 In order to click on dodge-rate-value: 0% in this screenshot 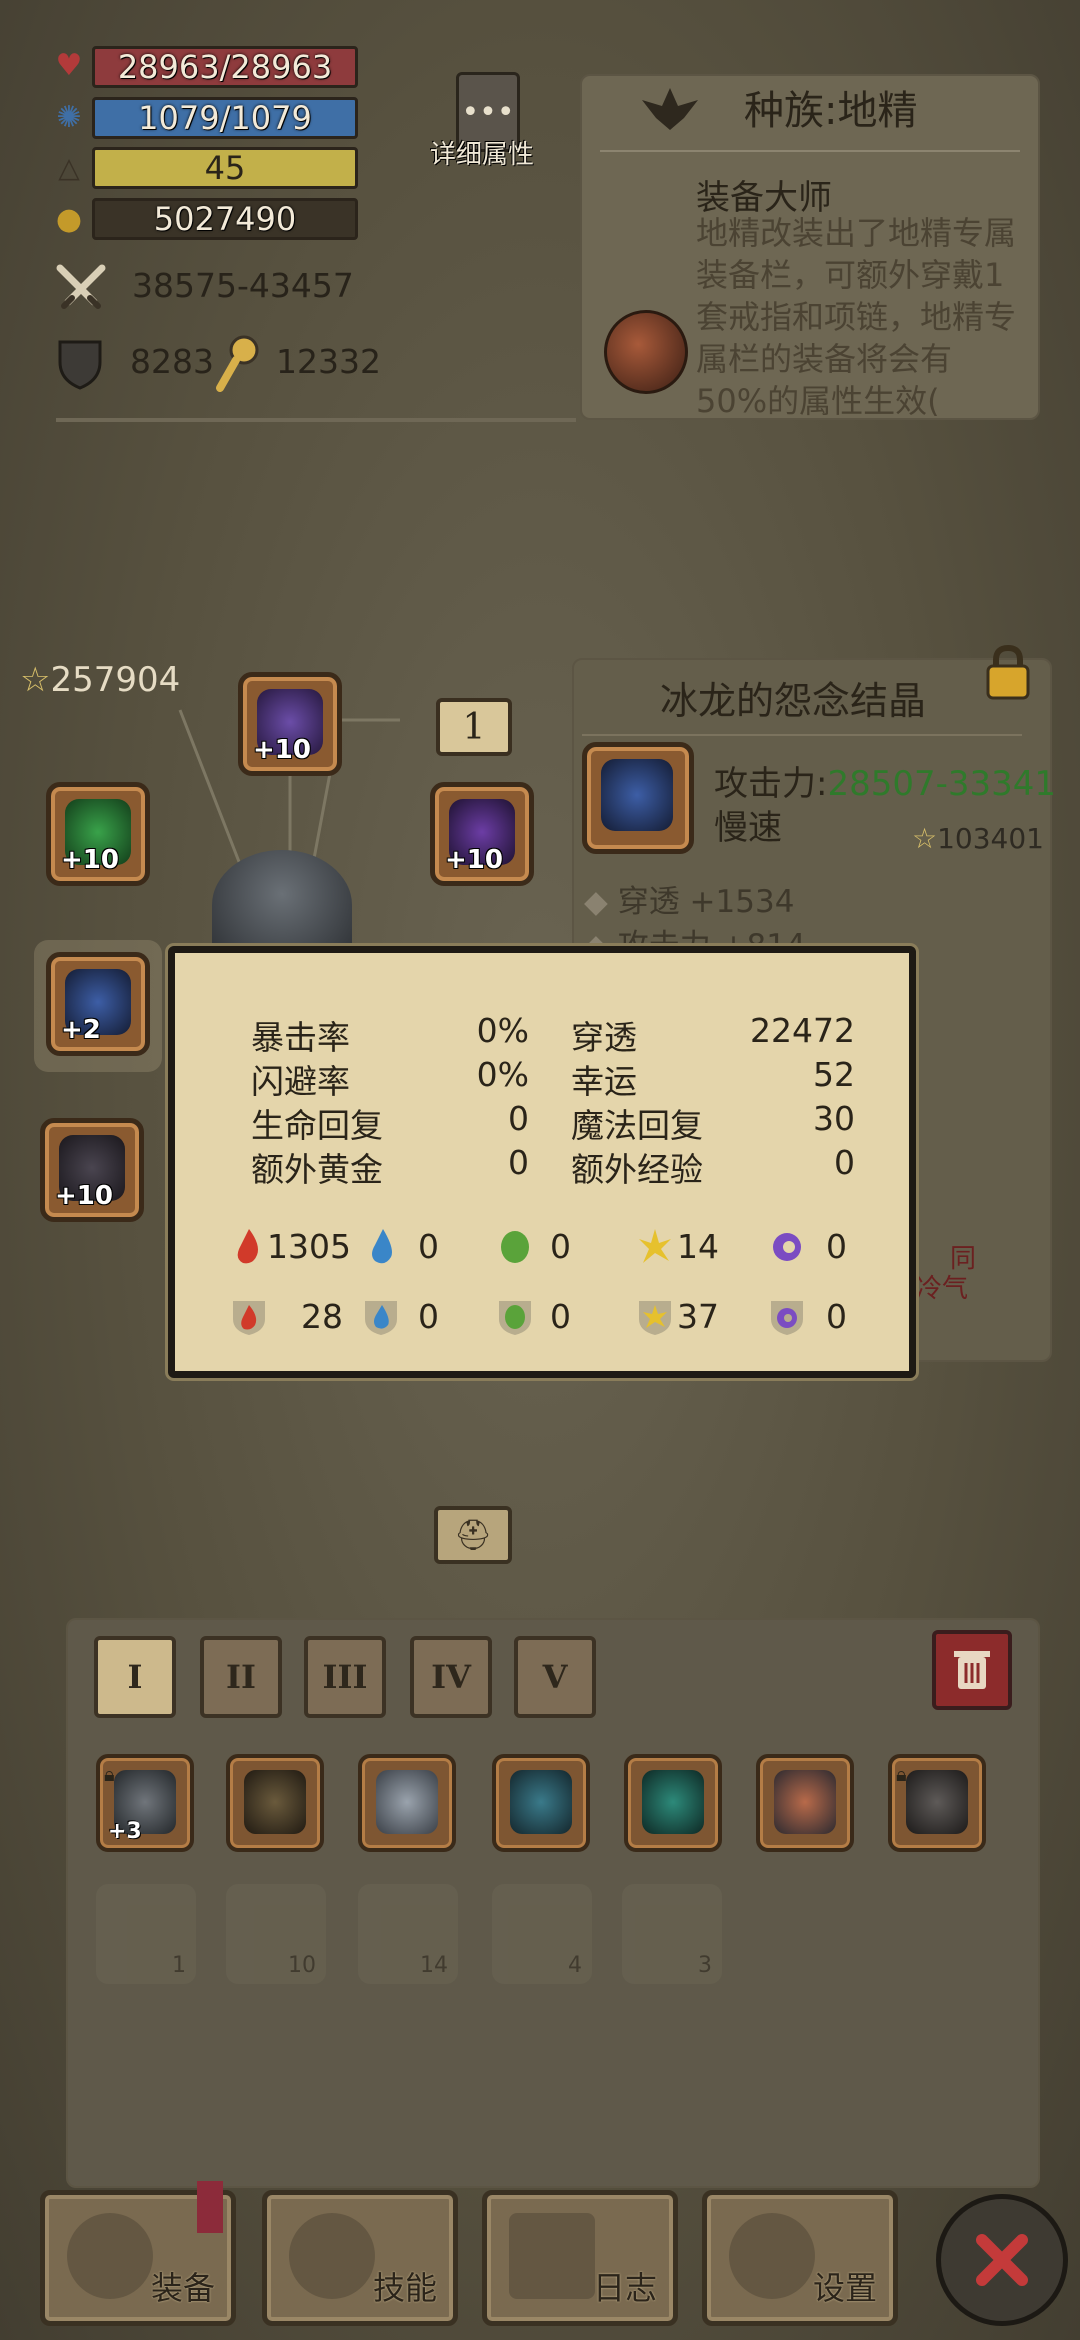, I will do `click(502, 1074)`.